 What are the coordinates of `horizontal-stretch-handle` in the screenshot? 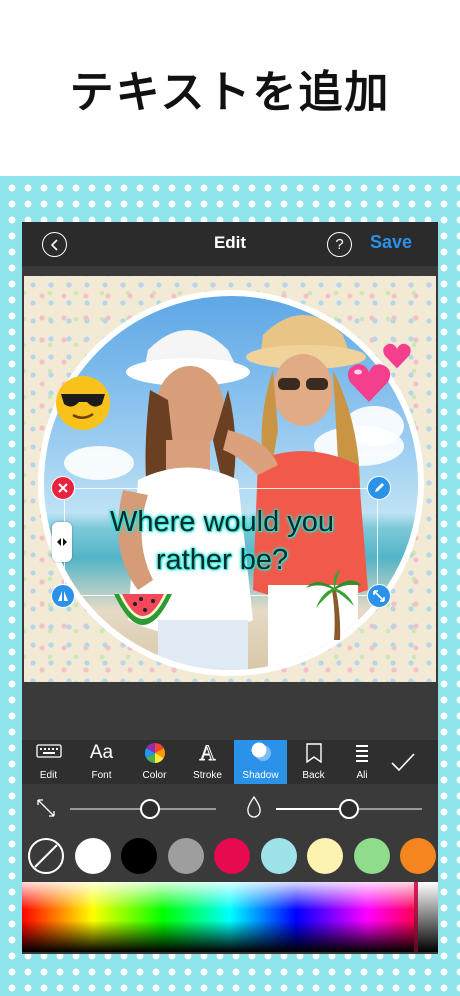 It's located at (62, 542).